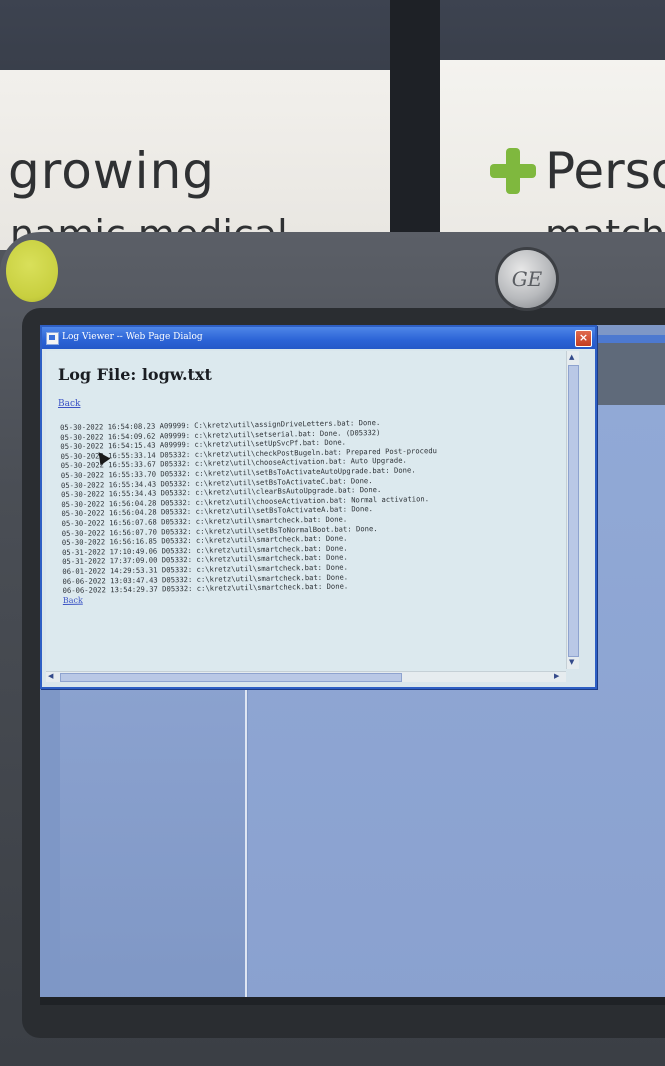 This screenshot has width=665, height=1066. What do you see at coordinates (415, 125) in the screenshot?
I see `banner-gap` at bounding box center [415, 125].